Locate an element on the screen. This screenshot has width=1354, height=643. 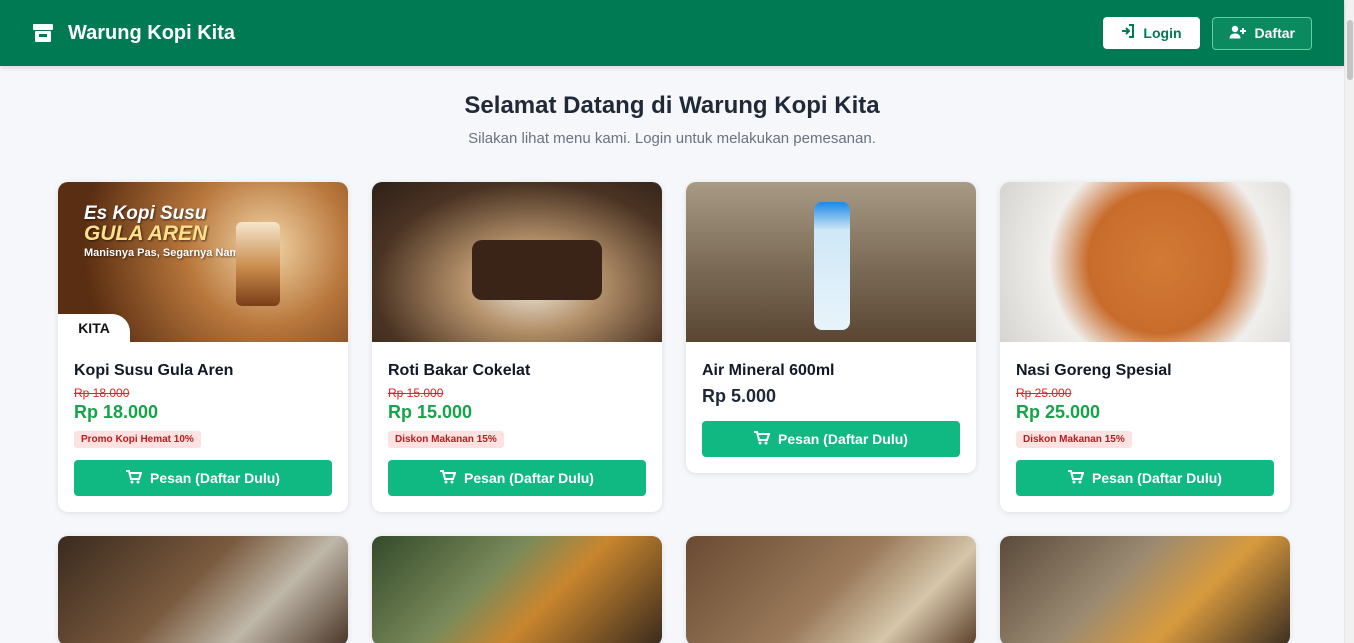
daftar-button: Daftar is located at coordinates (1261, 33).